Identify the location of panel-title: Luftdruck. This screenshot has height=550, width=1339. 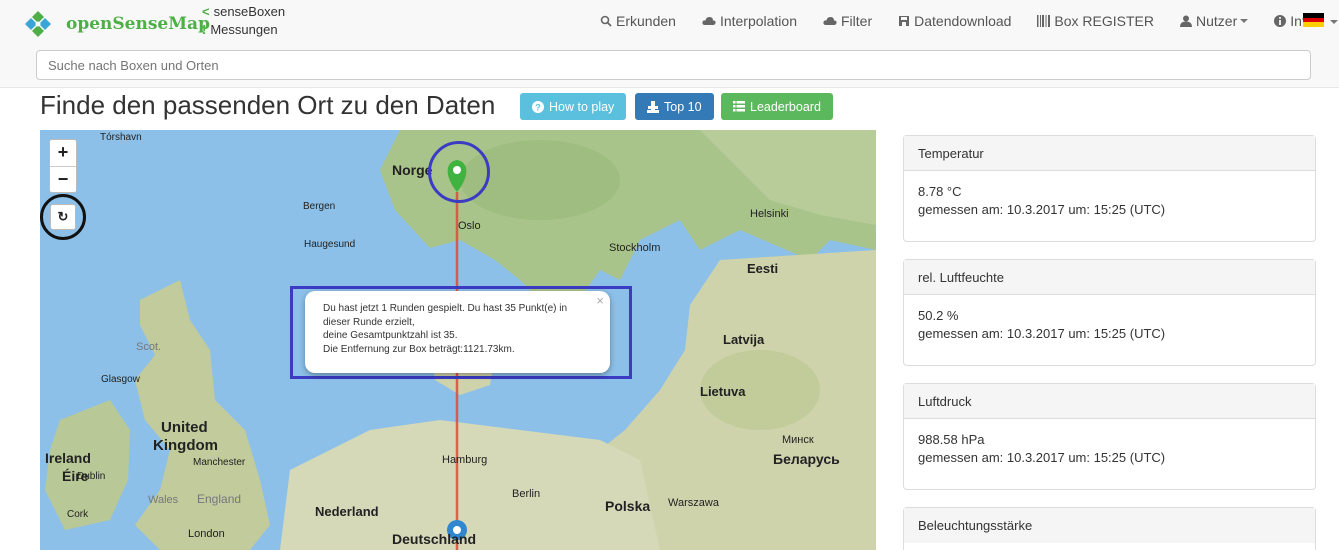
(1109, 401).